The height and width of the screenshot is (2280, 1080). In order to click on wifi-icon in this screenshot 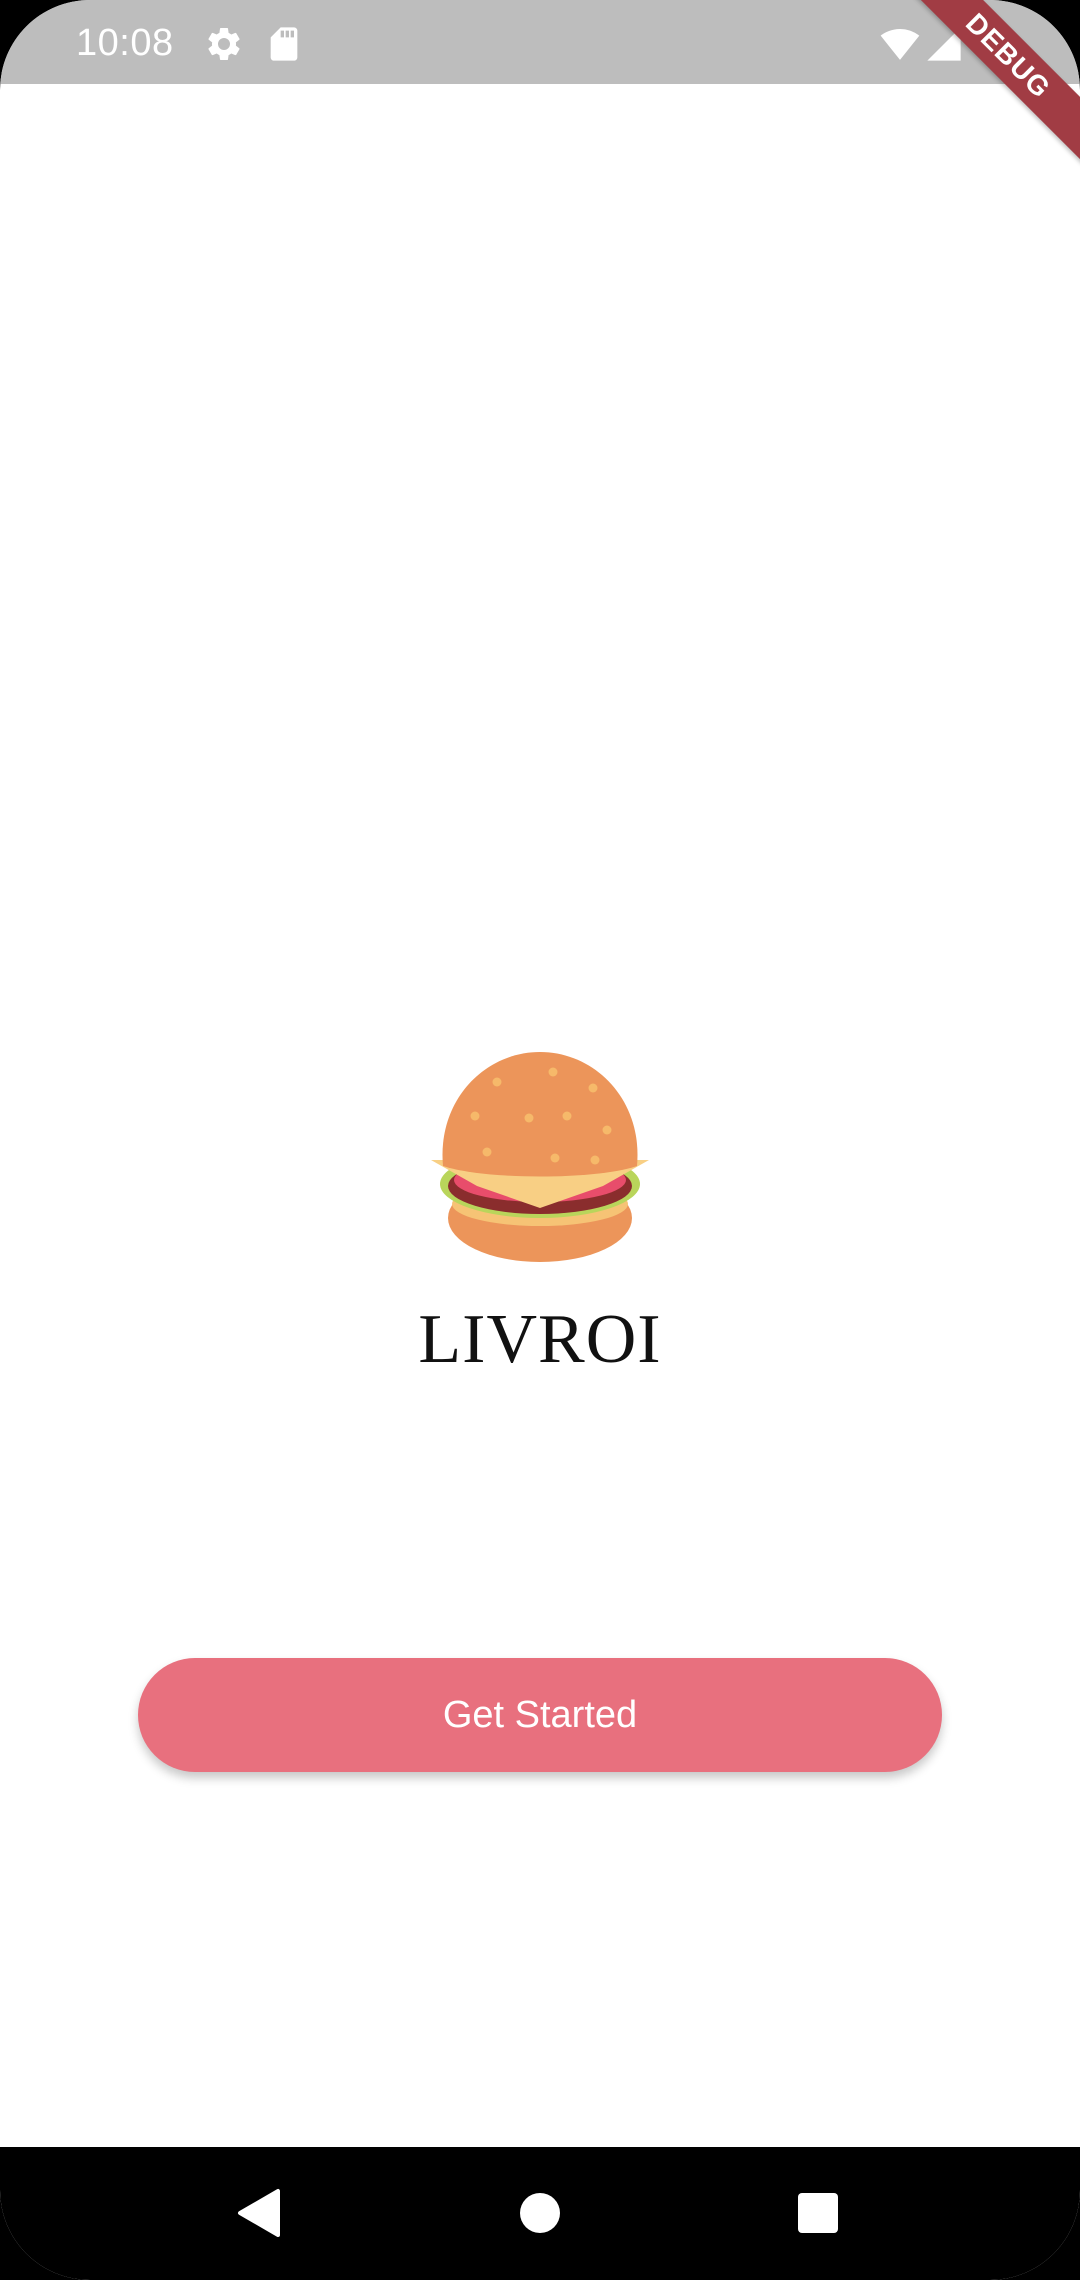, I will do `click(900, 44)`.